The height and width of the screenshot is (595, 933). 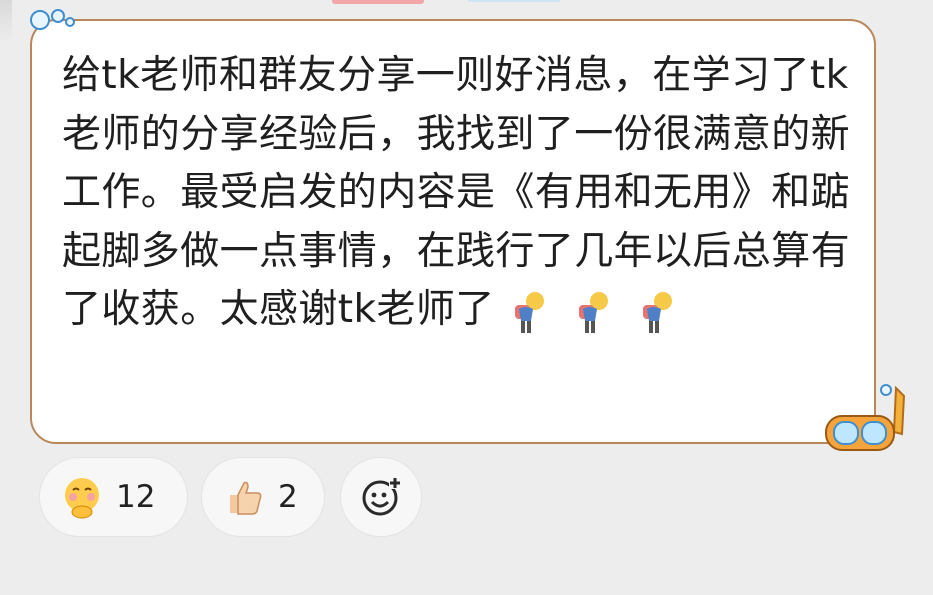 What do you see at coordinates (6, 20) in the screenshot?
I see `avatar` at bounding box center [6, 20].